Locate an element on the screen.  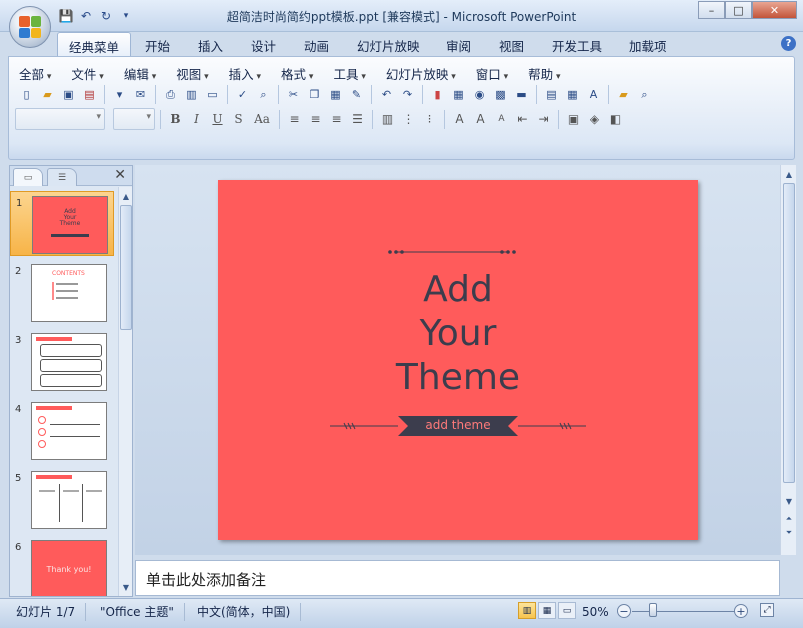
folder-icon: ▰ is located at coordinates (623, 94).